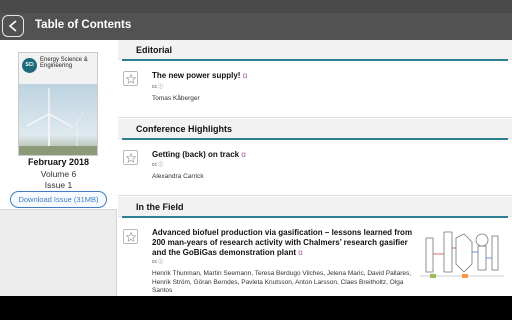 This screenshot has width=512, height=320. Describe the element at coordinates (184, 129) in the screenshot. I see `section-title: Conference Highlights` at that location.